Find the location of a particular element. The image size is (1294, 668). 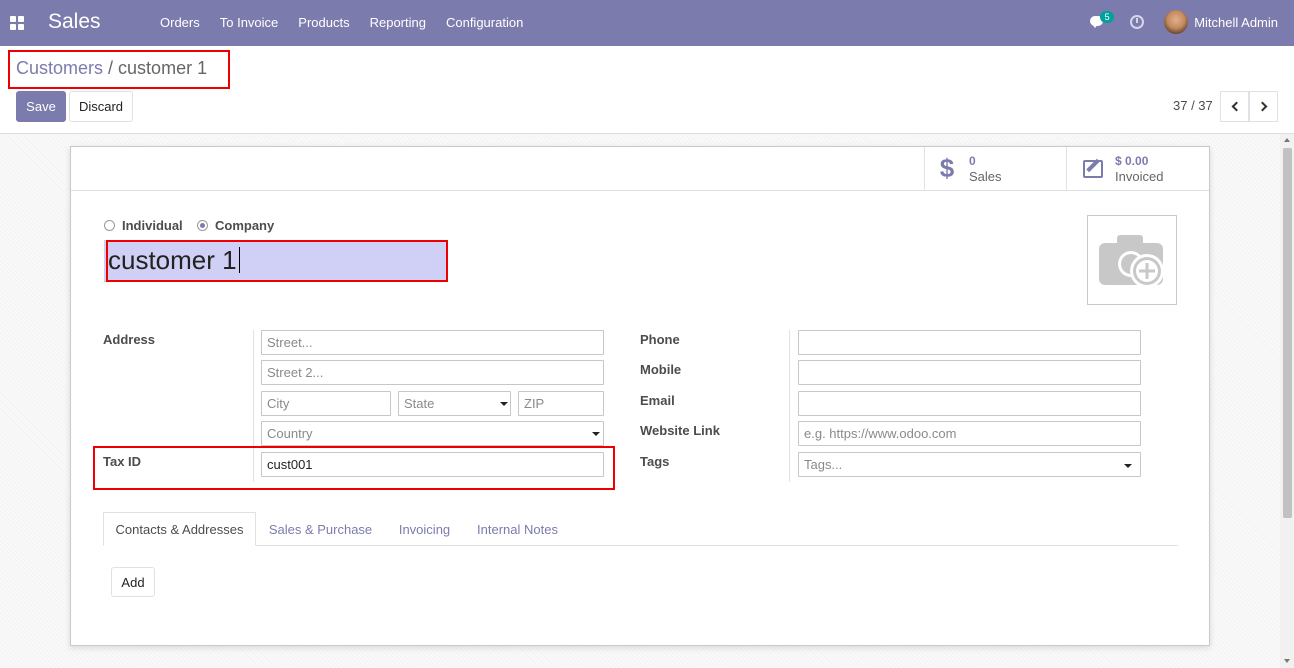

phone-label: Phone is located at coordinates (660, 339).